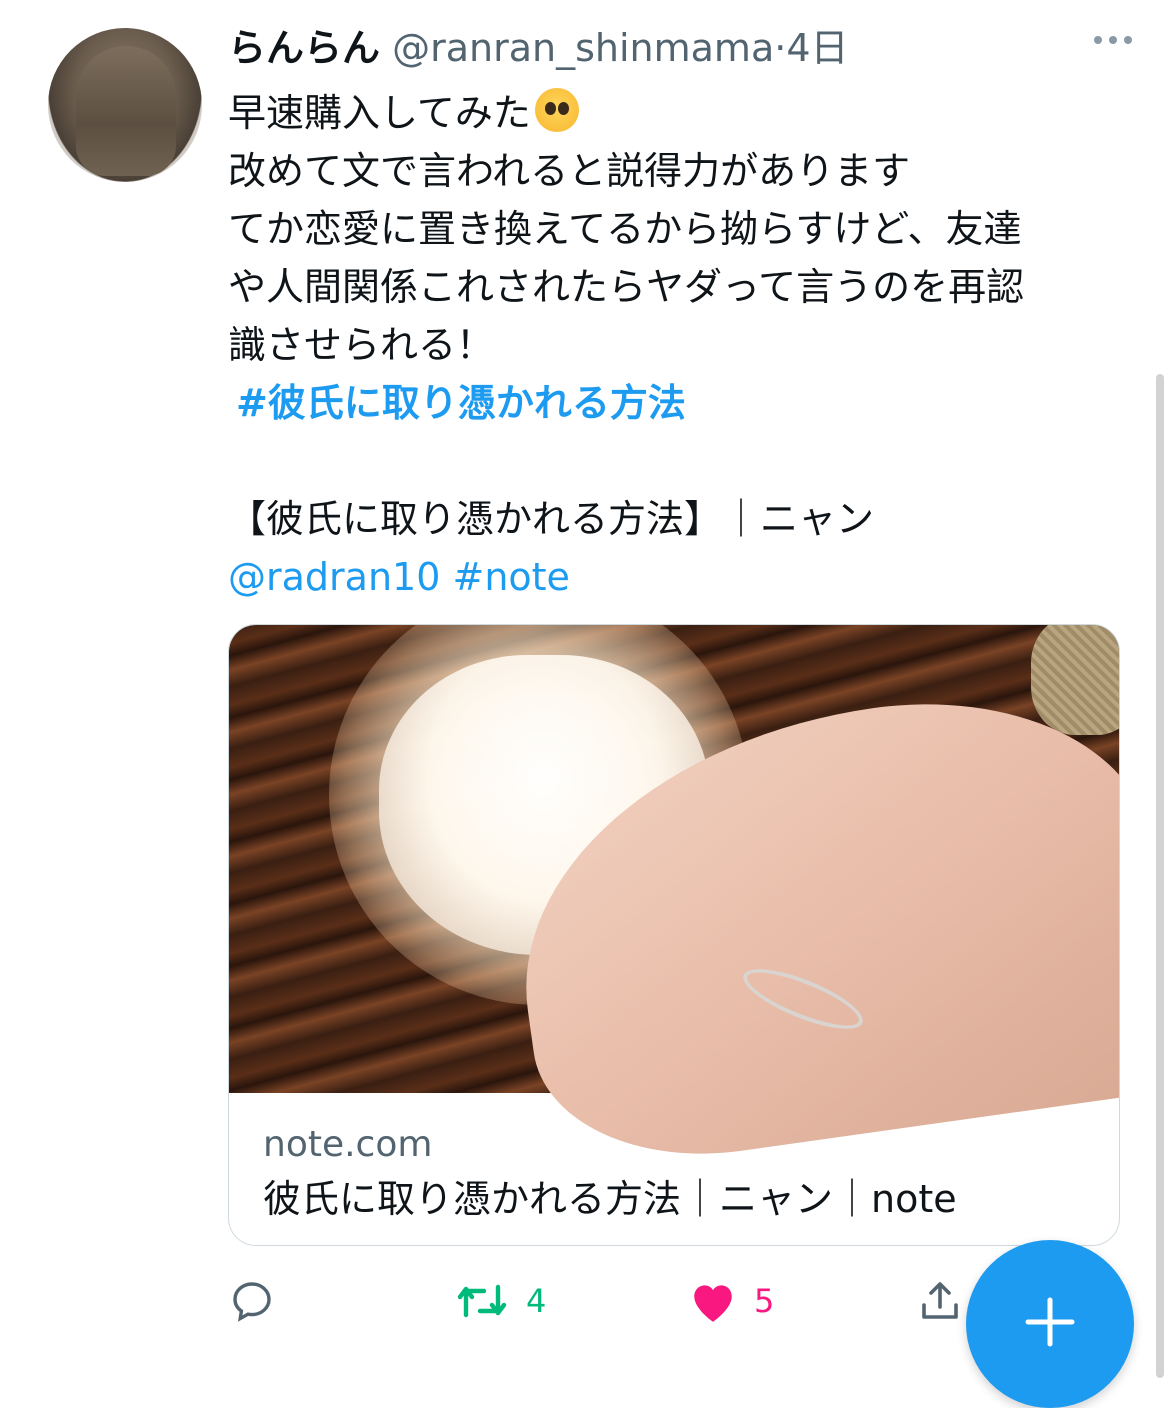 The width and height of the screenshot is (1170, 1408). Describe the element at coordinates (610, 1199) in the screenshot. I see `card-title: 彼氏に取り憑かれる方法｜ニャン｜note` at that location.